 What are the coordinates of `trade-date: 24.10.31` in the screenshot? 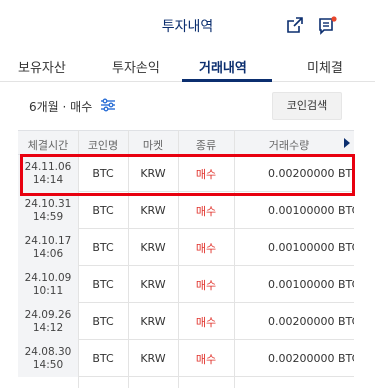 It's located at (48, 203).